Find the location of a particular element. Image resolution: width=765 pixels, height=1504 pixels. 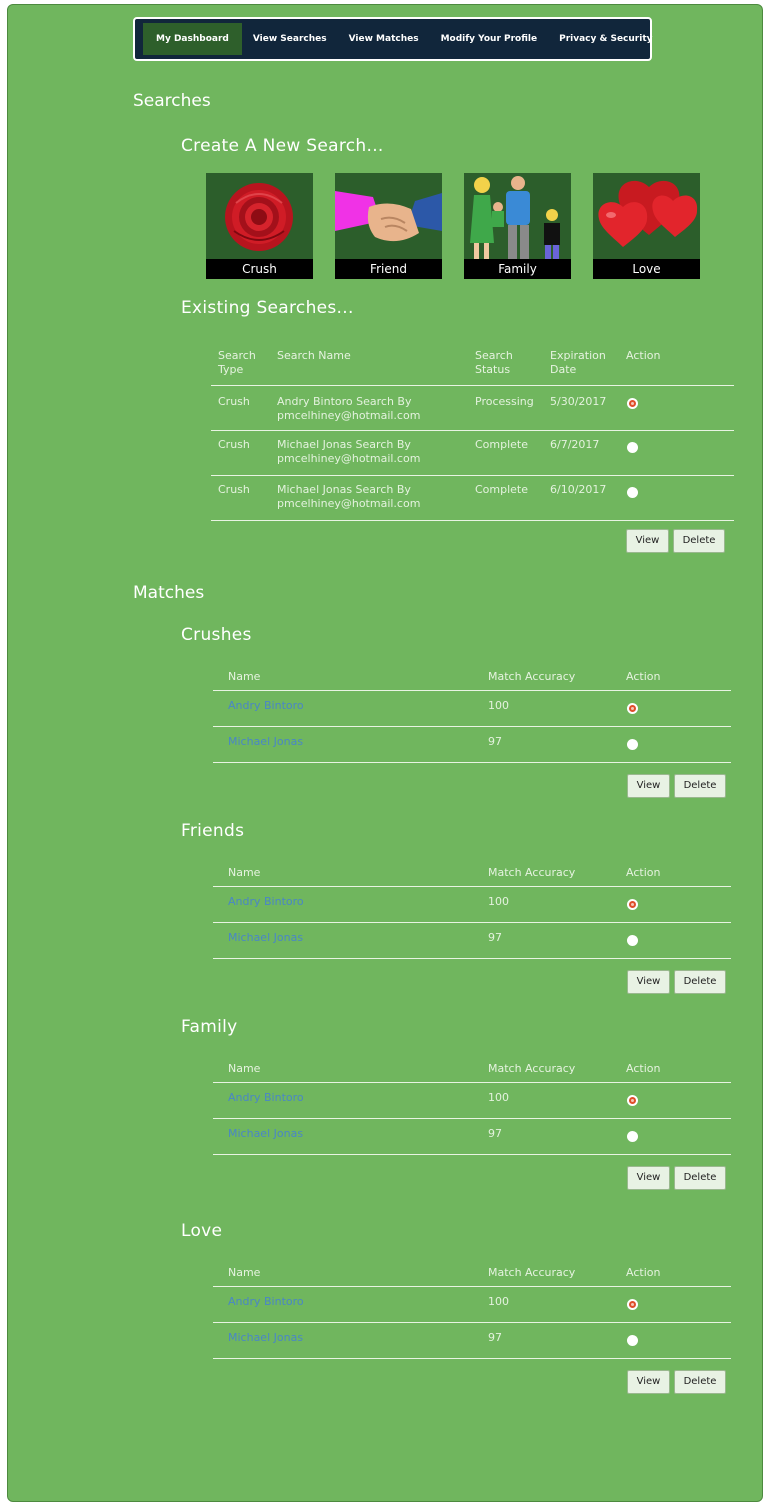

matches-heading: Matches is located at coordinates (169, 593).